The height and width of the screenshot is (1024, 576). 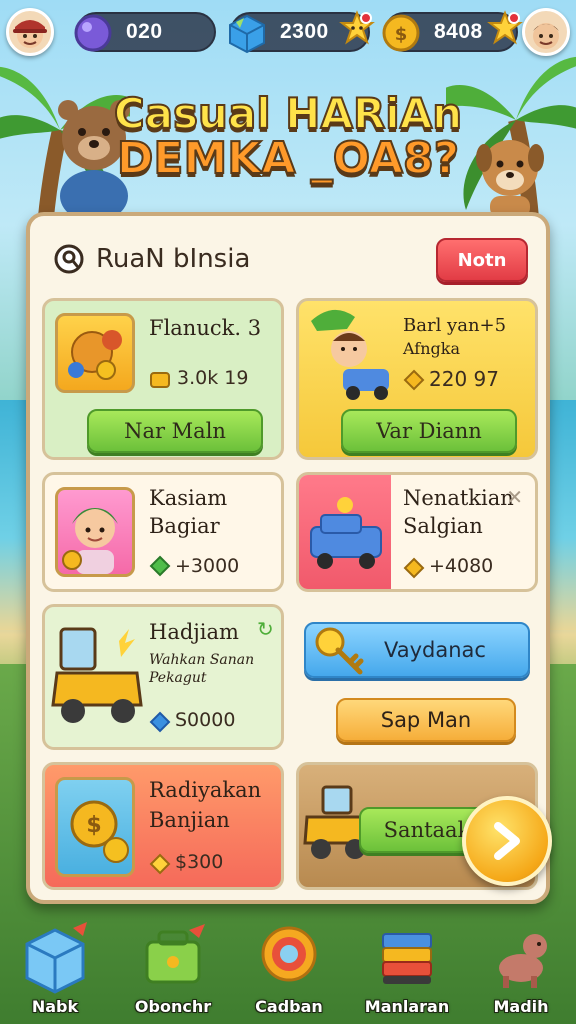 I want to click on yellow-gem-icon, so click(x=160, y=864).